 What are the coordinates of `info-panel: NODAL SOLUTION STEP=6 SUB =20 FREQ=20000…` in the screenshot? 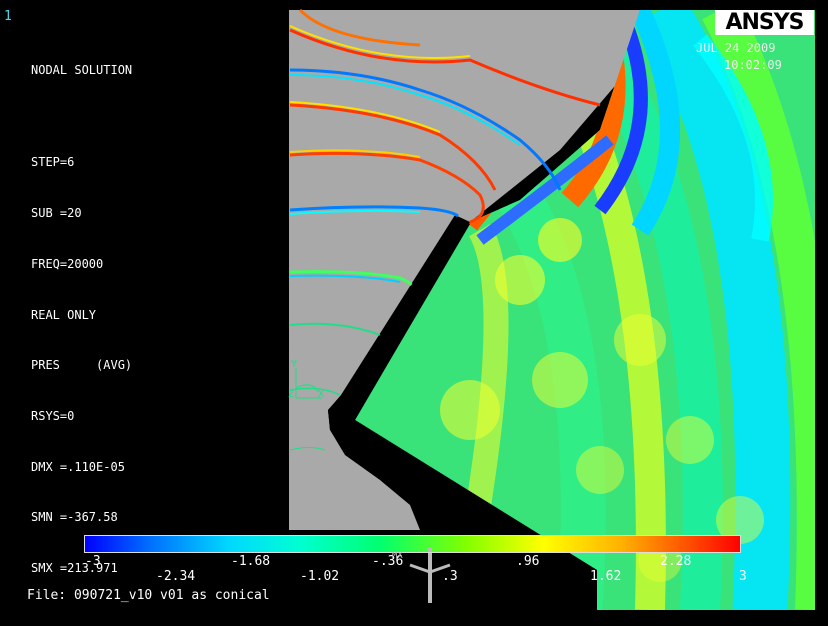 It's located at (81, 319).